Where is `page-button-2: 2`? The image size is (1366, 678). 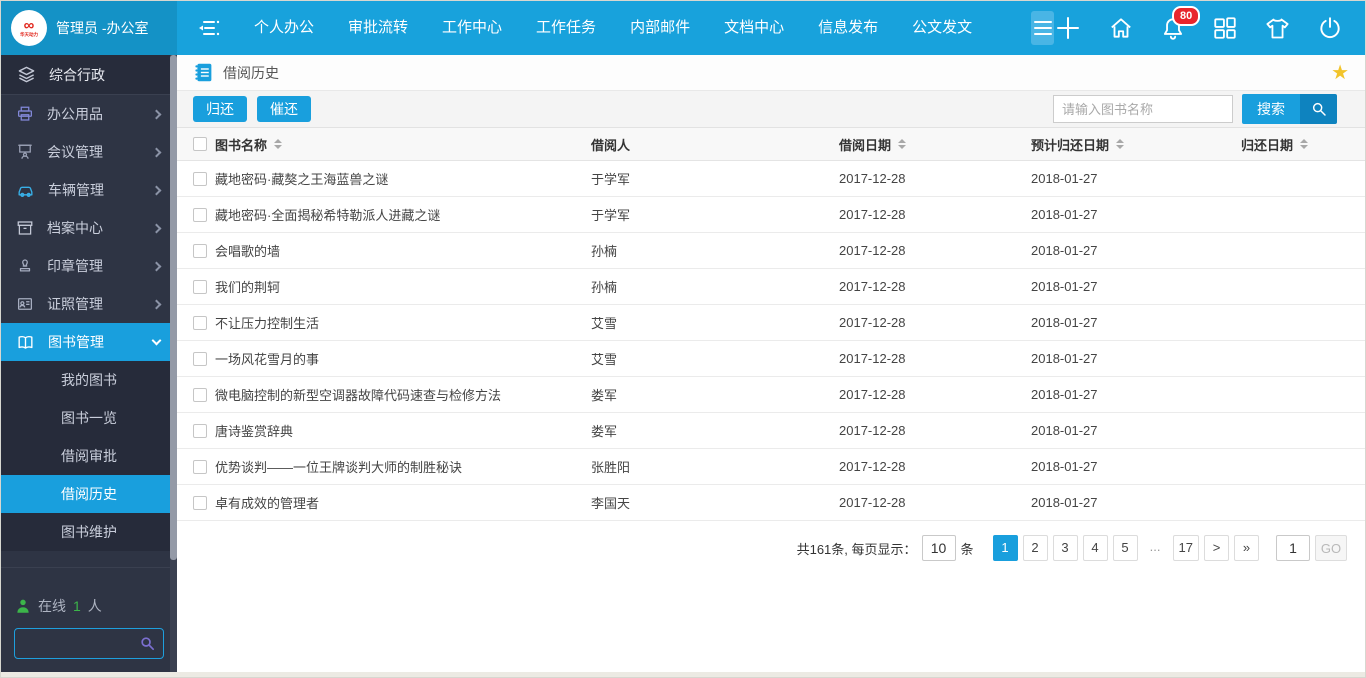
page-button-2: 2 is located at coordinates (1035, 548).